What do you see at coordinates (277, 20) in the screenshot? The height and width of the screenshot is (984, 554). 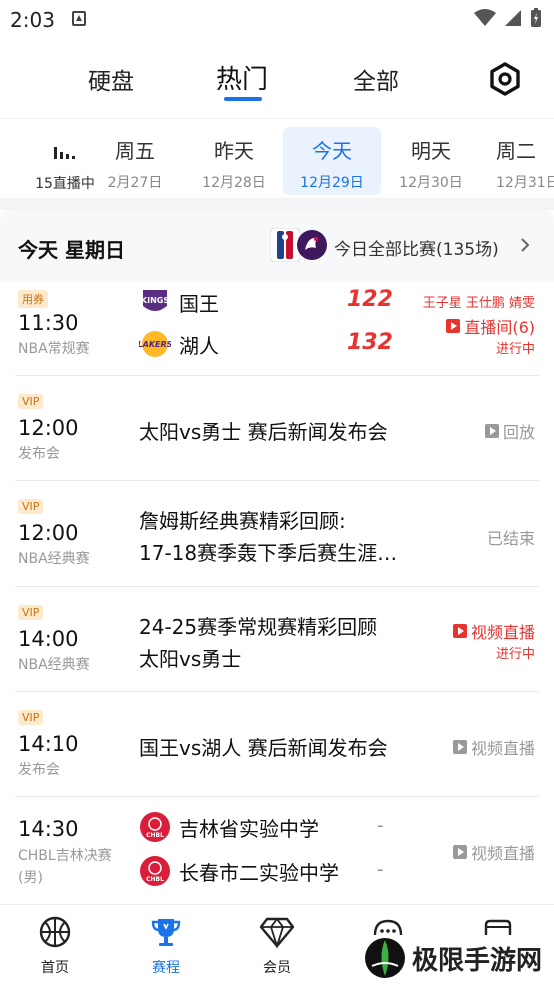 I see `status-bar: 2:03` at bounding box center [277, 20].